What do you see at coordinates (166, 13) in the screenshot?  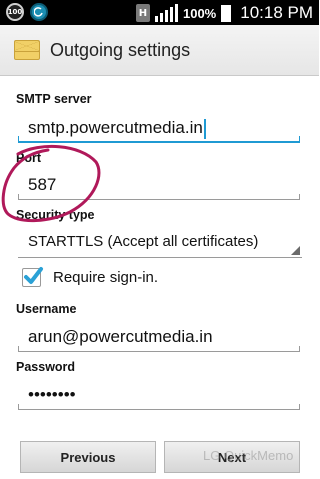 I see `signal-strength-icon` at bounding box center [166, 13].